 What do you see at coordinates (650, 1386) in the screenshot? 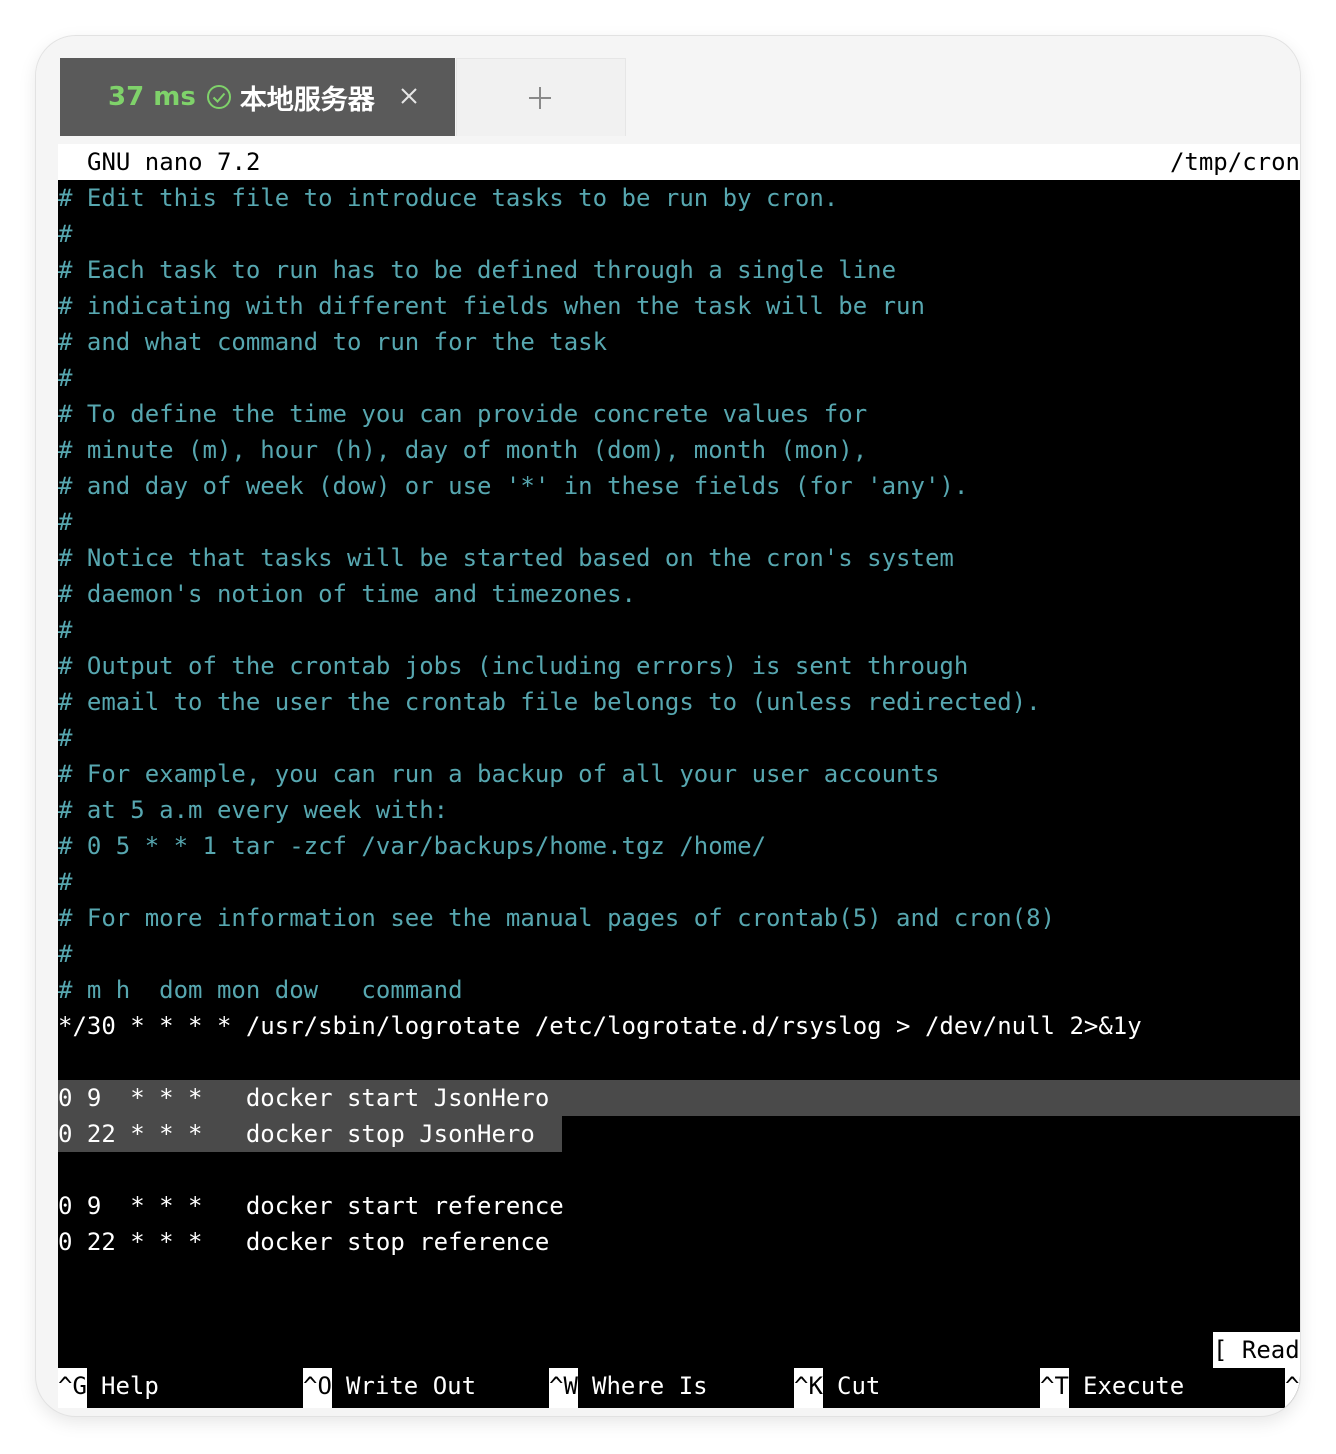
I see `shortcut-label: Where Is` at bounding box center [650, 1386].